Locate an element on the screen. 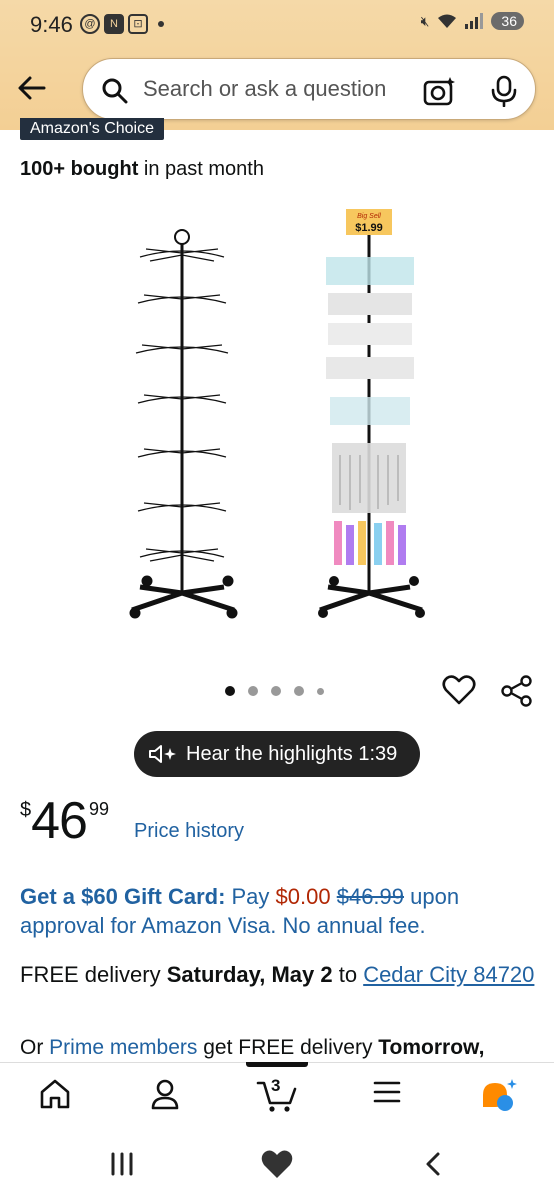 This screenshot has width=554, height=1200. prime-prefix: Or is located at coordinates (35, 1047).